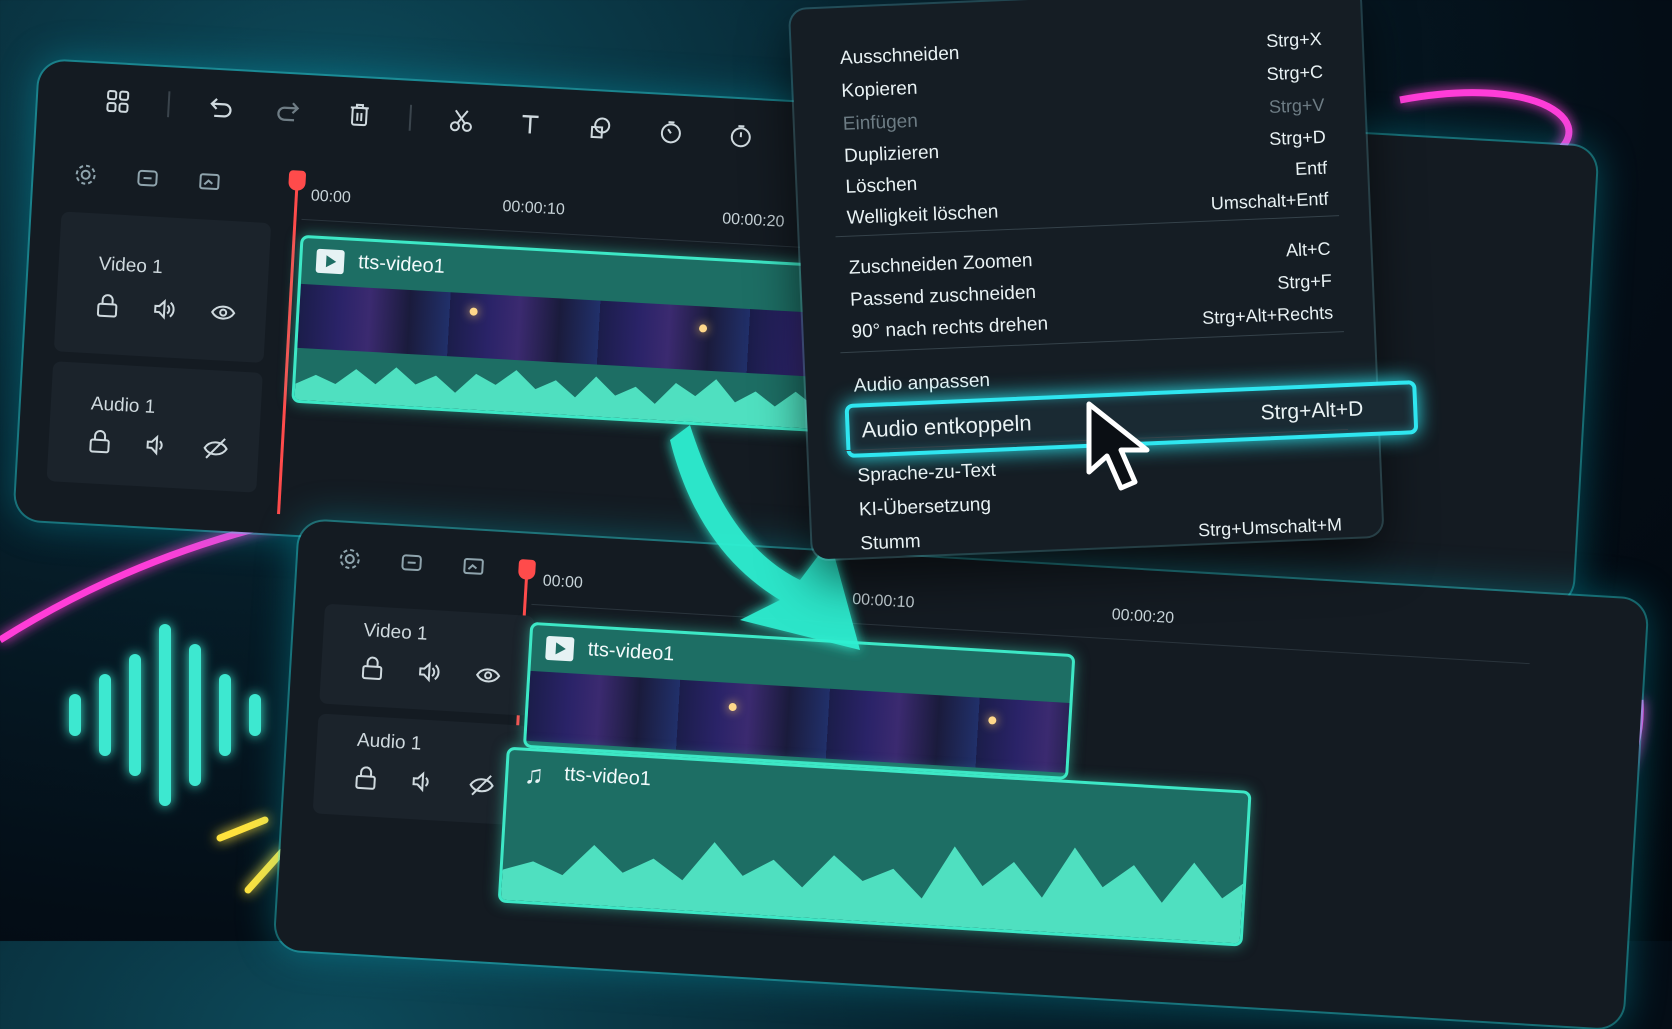 The image size is (1672, 1029). What do you see at coordinates (940, 264) in the screenshot?
I see `menu-item-label: Zuschneiden Zoomen` at bounding box center [940, 264].